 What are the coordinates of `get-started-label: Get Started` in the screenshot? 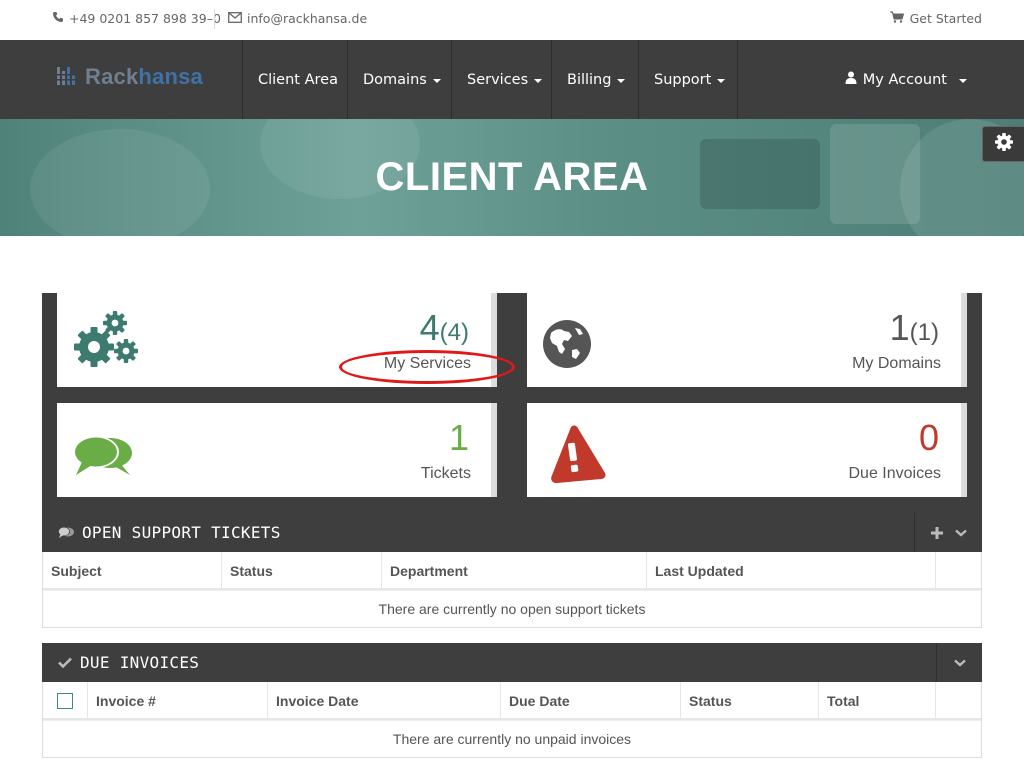 It's located at (945, 18).